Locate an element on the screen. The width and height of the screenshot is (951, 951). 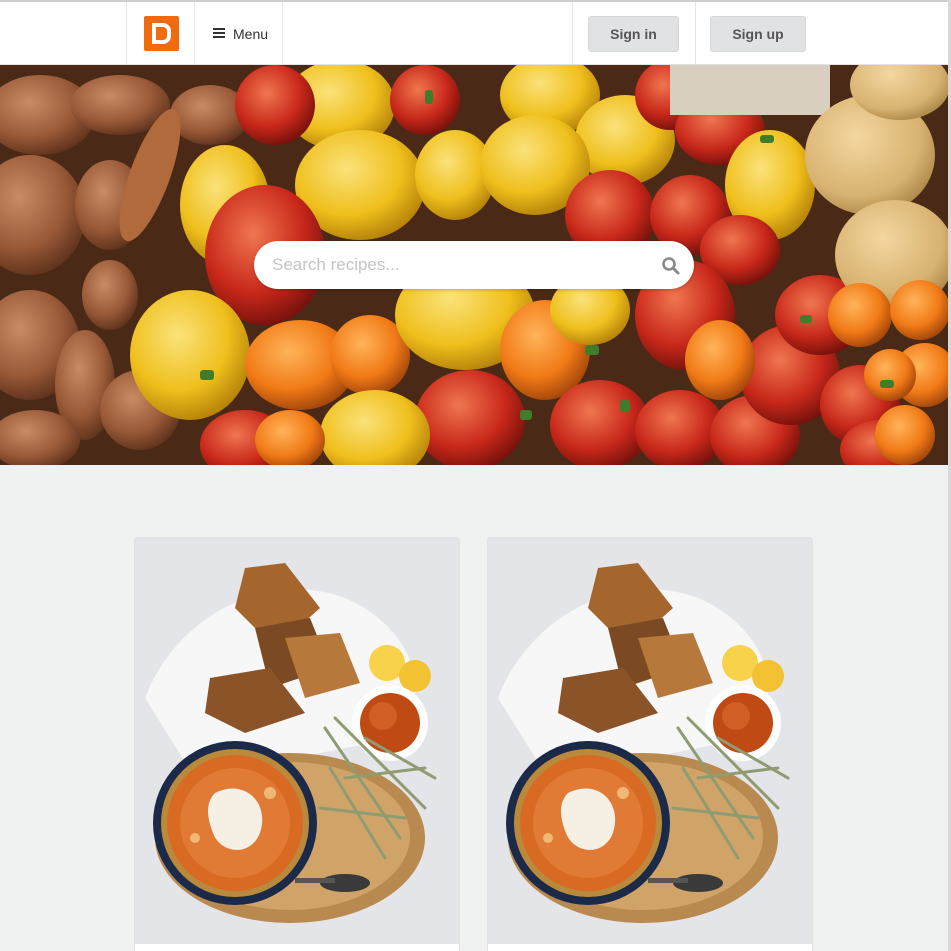
sign-up-button: Sign up is located at coordinates (758, 34).